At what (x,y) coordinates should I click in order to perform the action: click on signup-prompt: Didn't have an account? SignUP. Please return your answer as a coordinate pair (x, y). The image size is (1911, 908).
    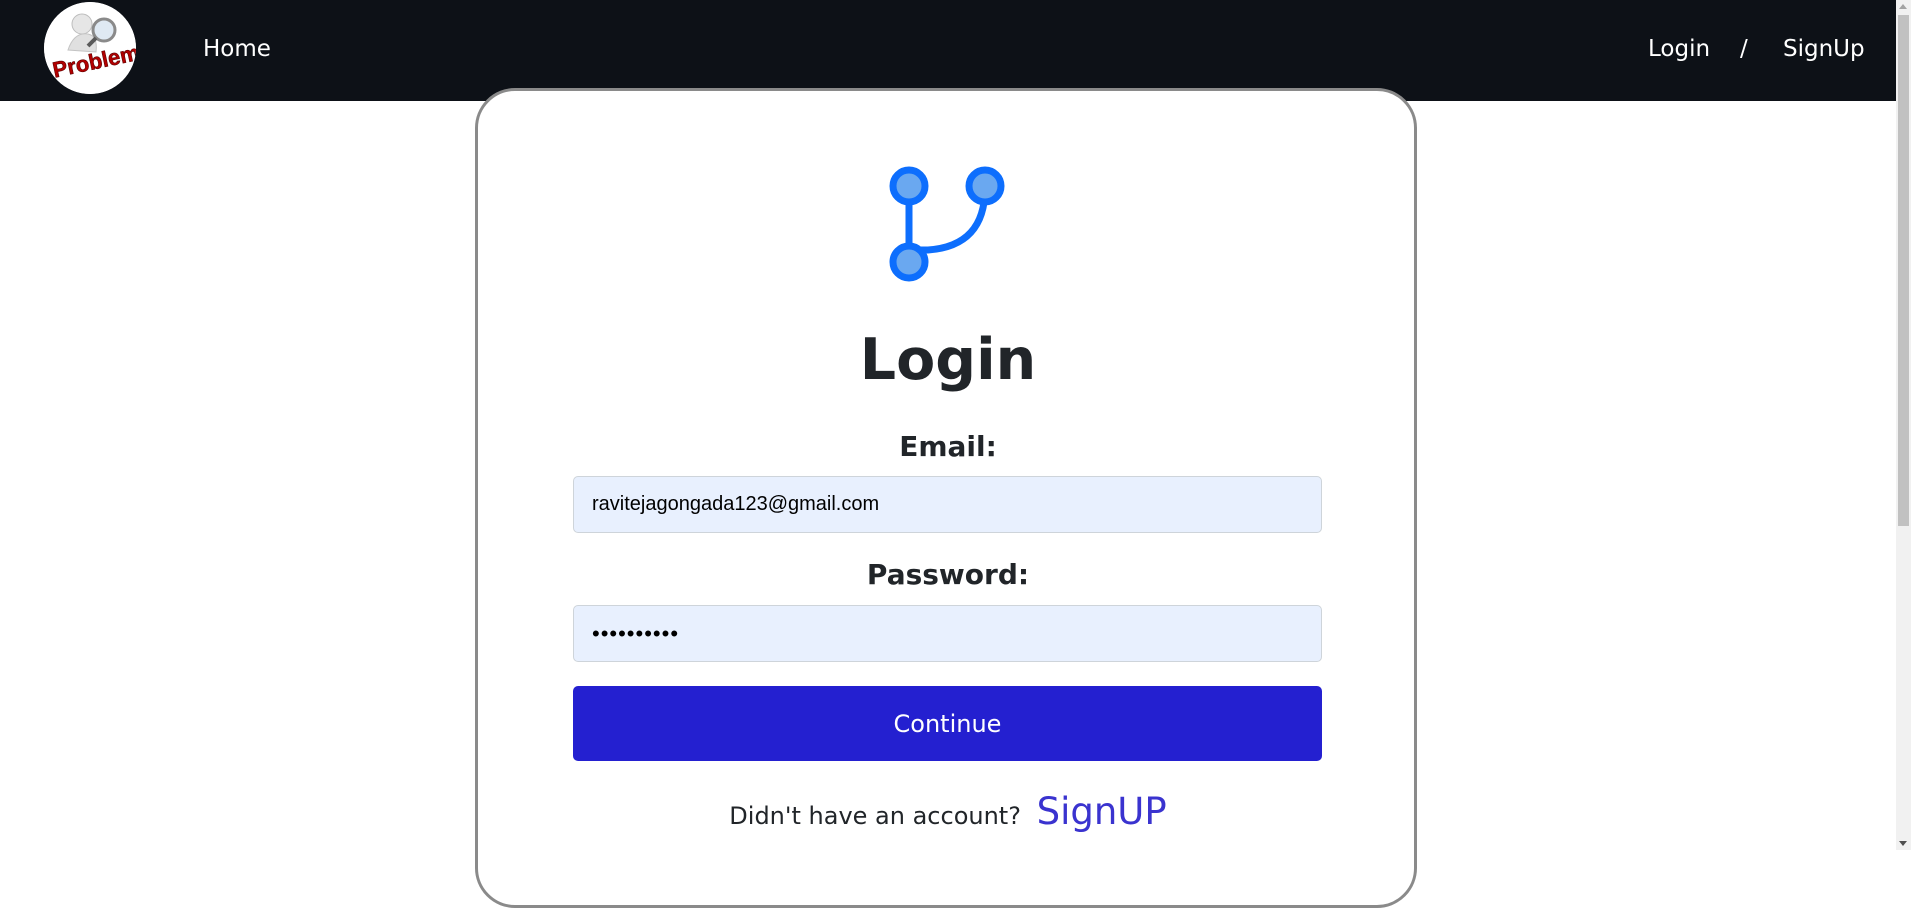
    Looking at the image, I should click on (948, 814).